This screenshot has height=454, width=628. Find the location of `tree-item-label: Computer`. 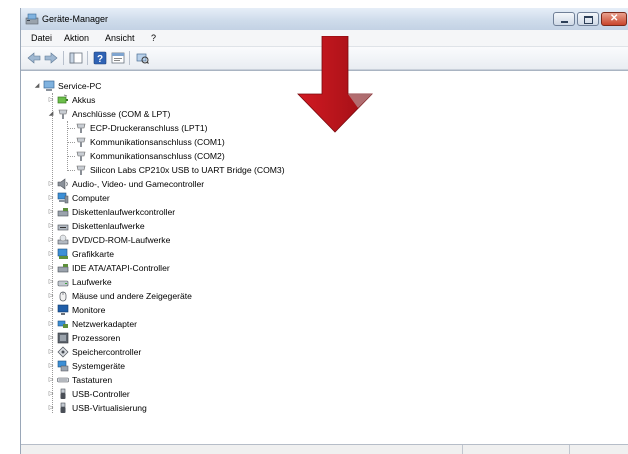

tree-item-label: Computer is located at coordinates (91, 198).